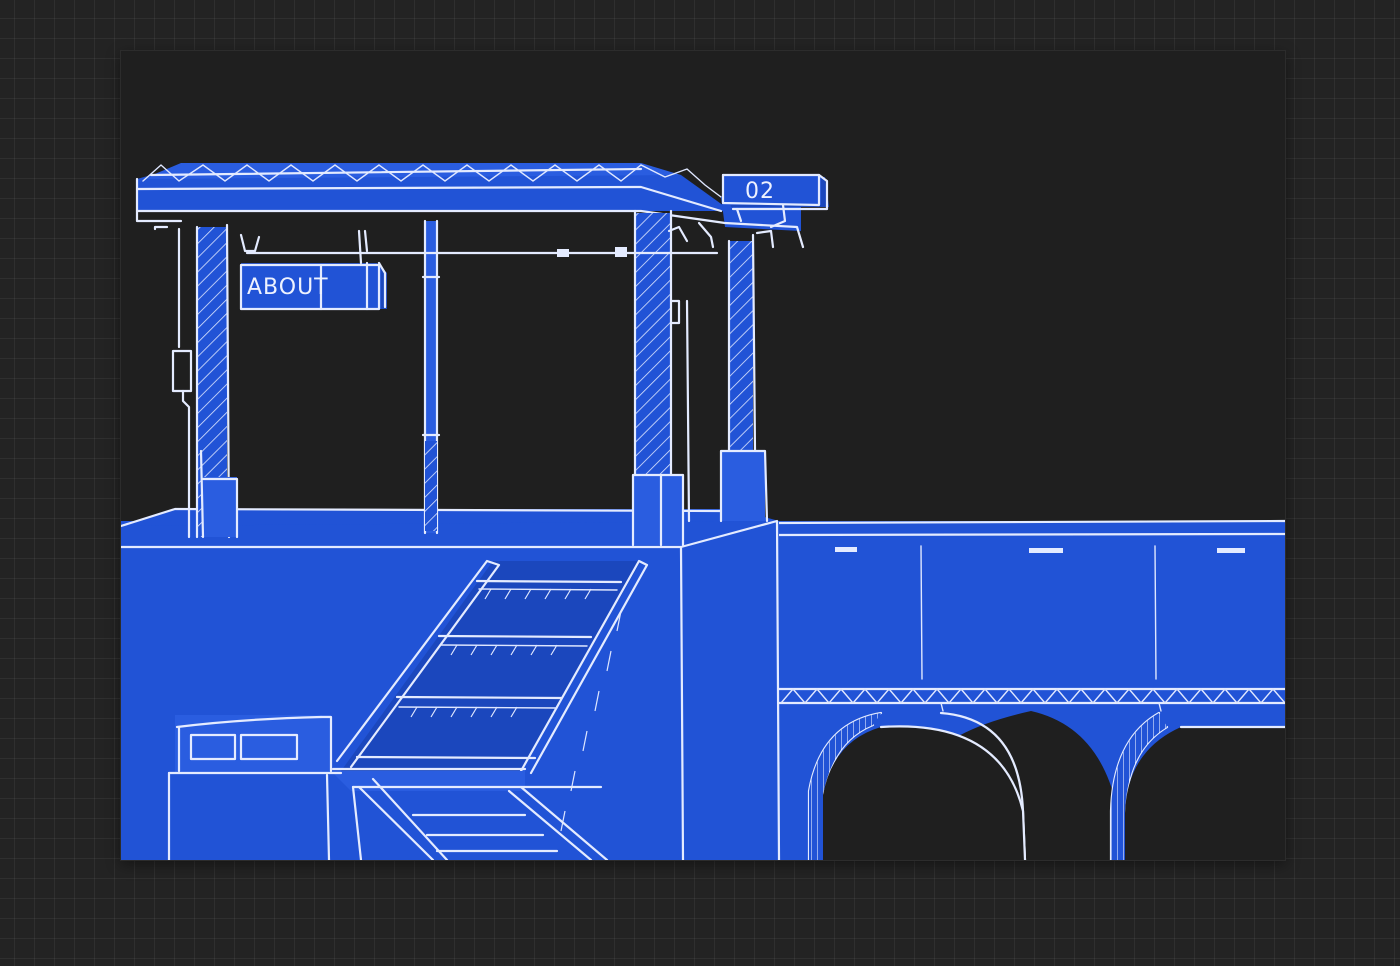  Describe the element at coordinates (760, 191) in the screenshot. I see `sign-number-label: 02` at that location.